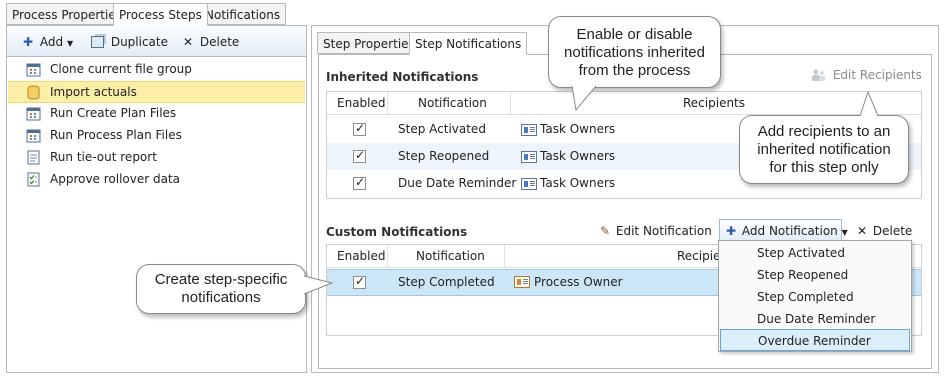 The image size is (948, 382). What do you see at coordinates (113, 113) in the screenshot?
I see `list-item-label: Run Create Plan Files` at bounding box center [113, 113].